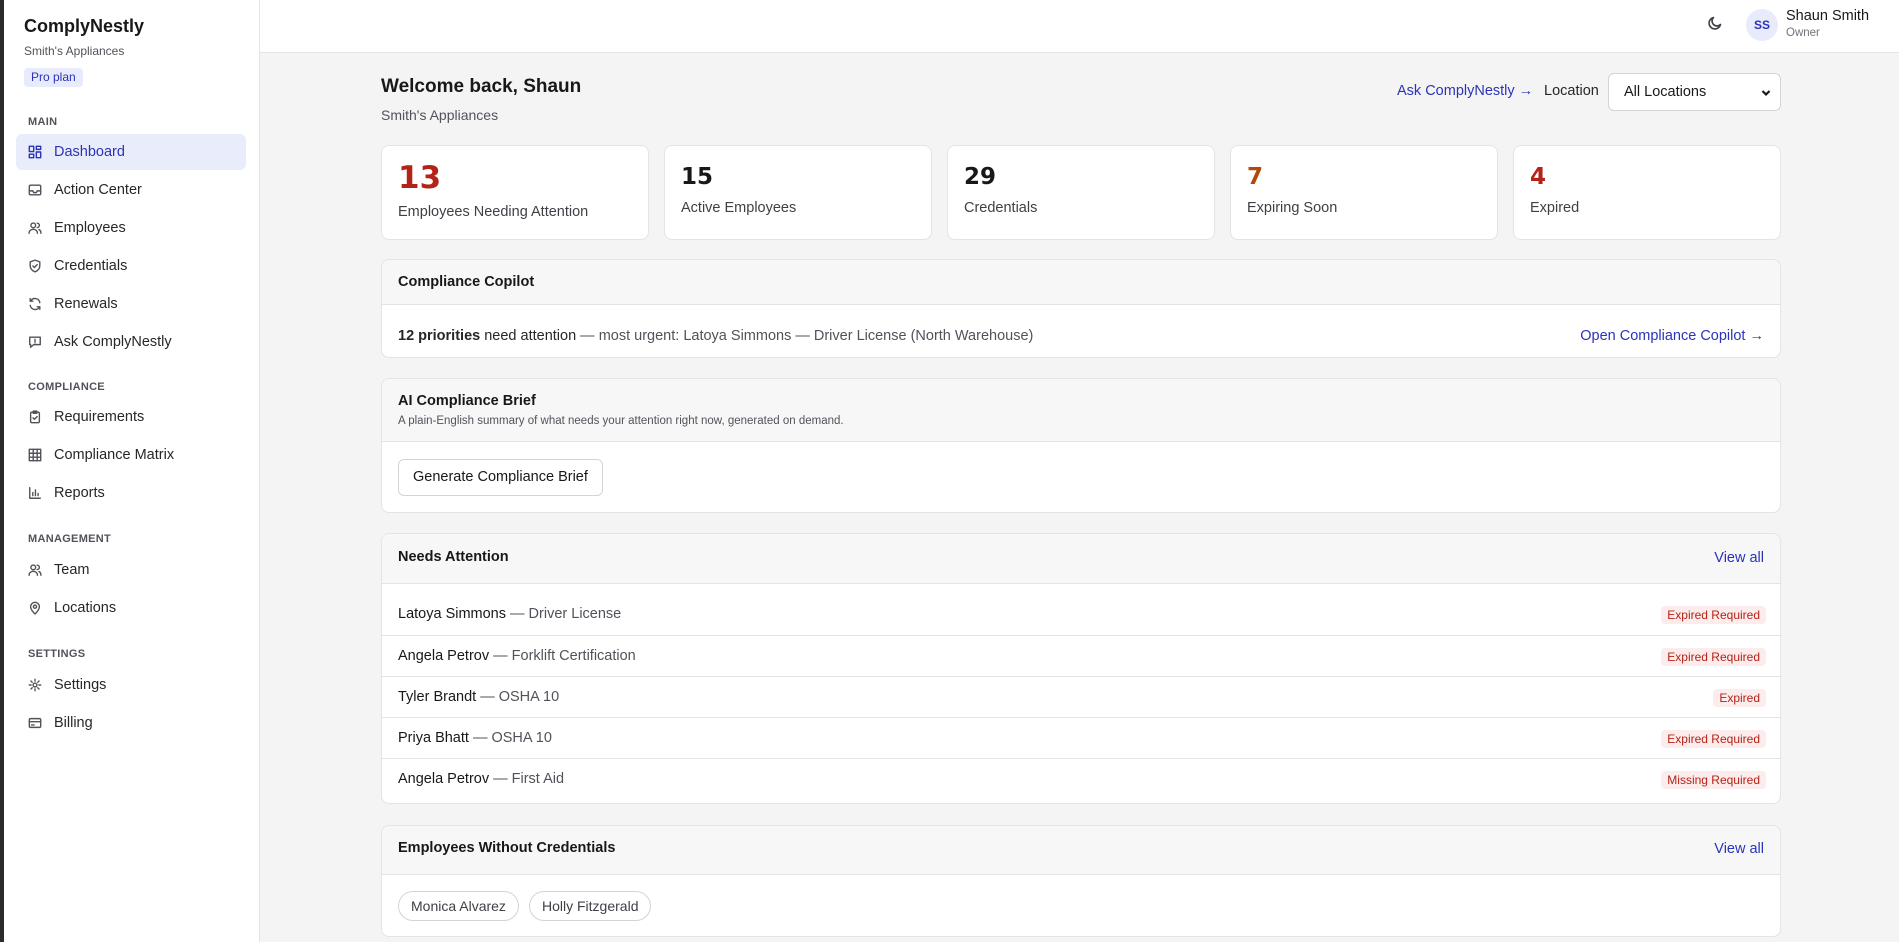  I want to click on stat-card-active-employees: 15 Active Employees, so click(798, 192).